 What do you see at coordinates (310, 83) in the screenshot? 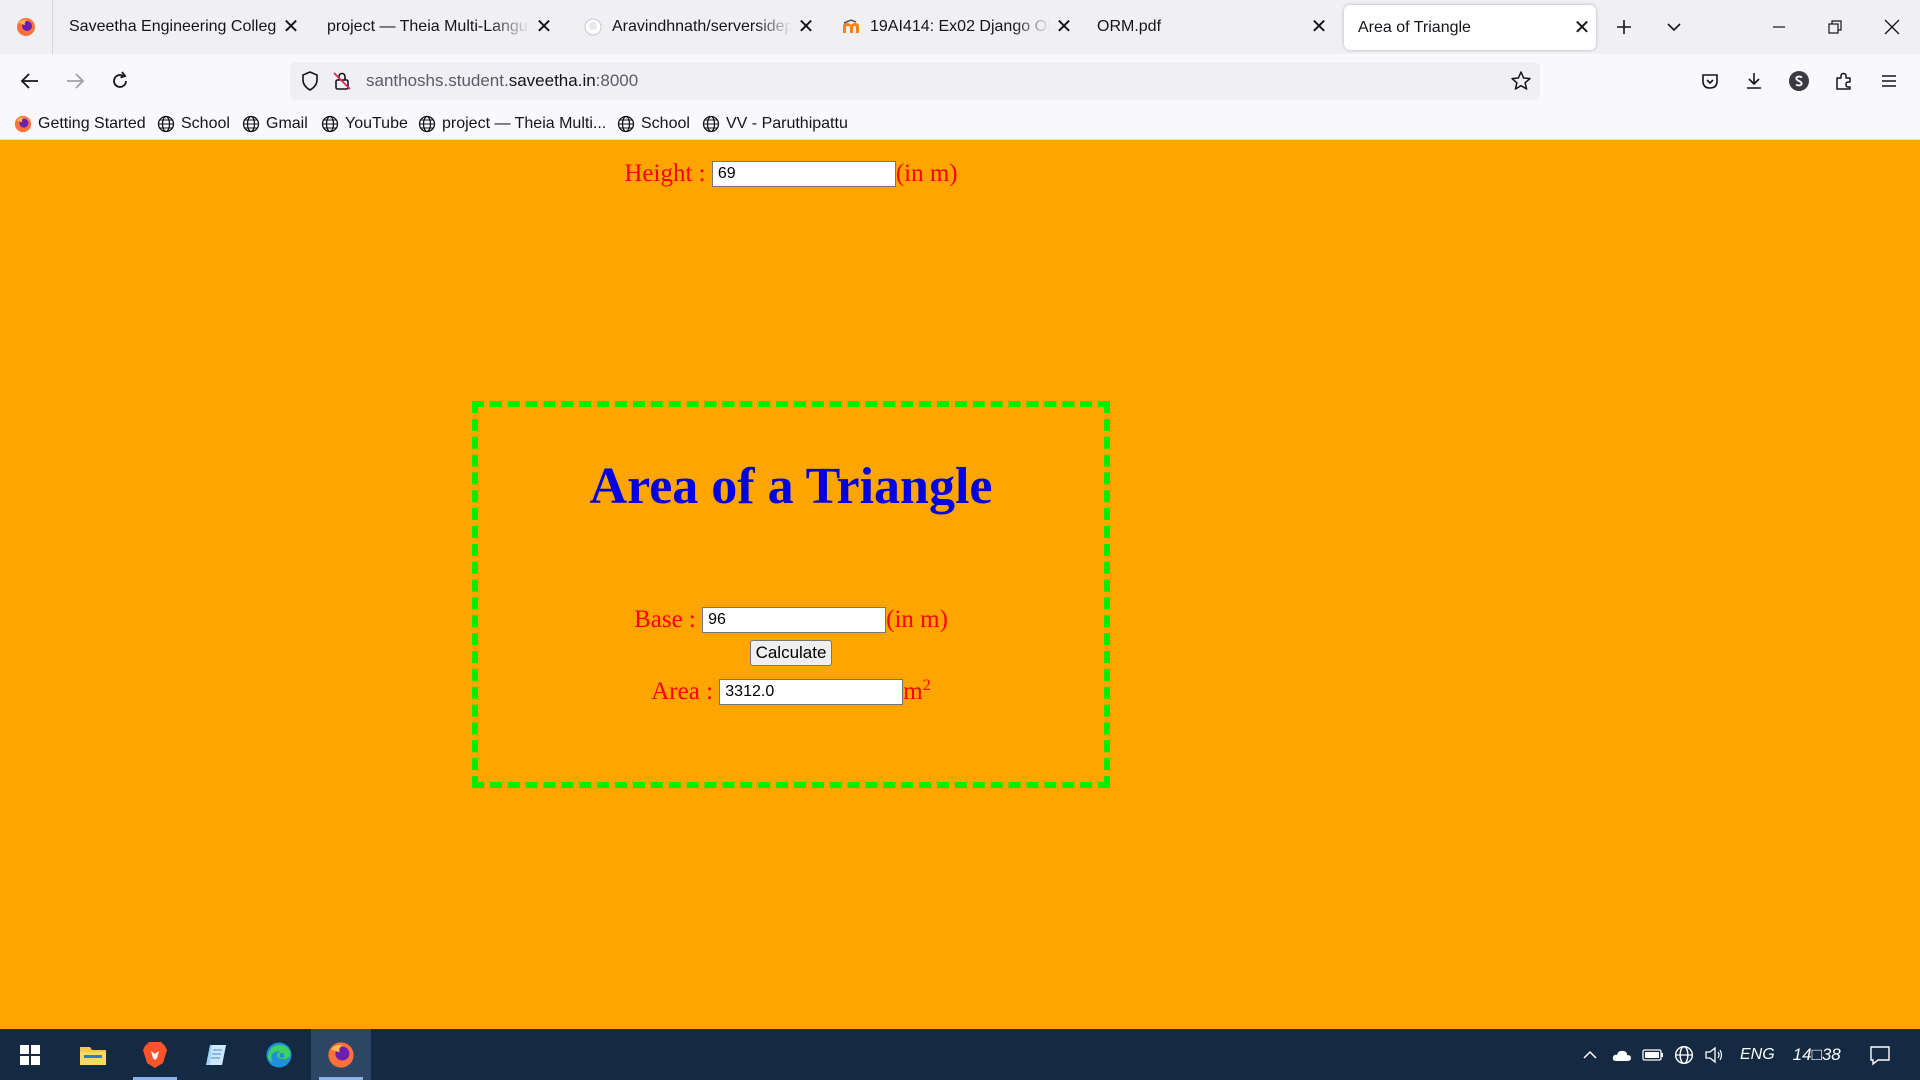
I see `shield-icon` at bounding box center [310, 83].